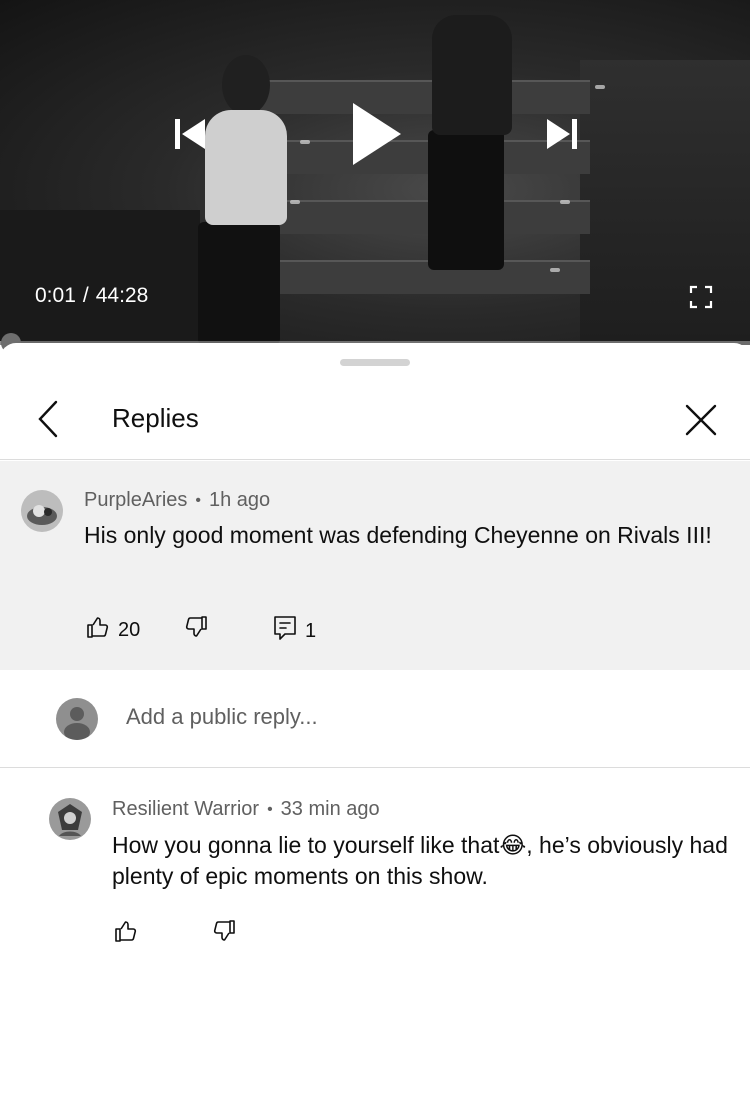 This screenshot has width=750, height=1119. Describe the element at coordinates (406, 717) in the screenshot. I see `reply-input` at that location.